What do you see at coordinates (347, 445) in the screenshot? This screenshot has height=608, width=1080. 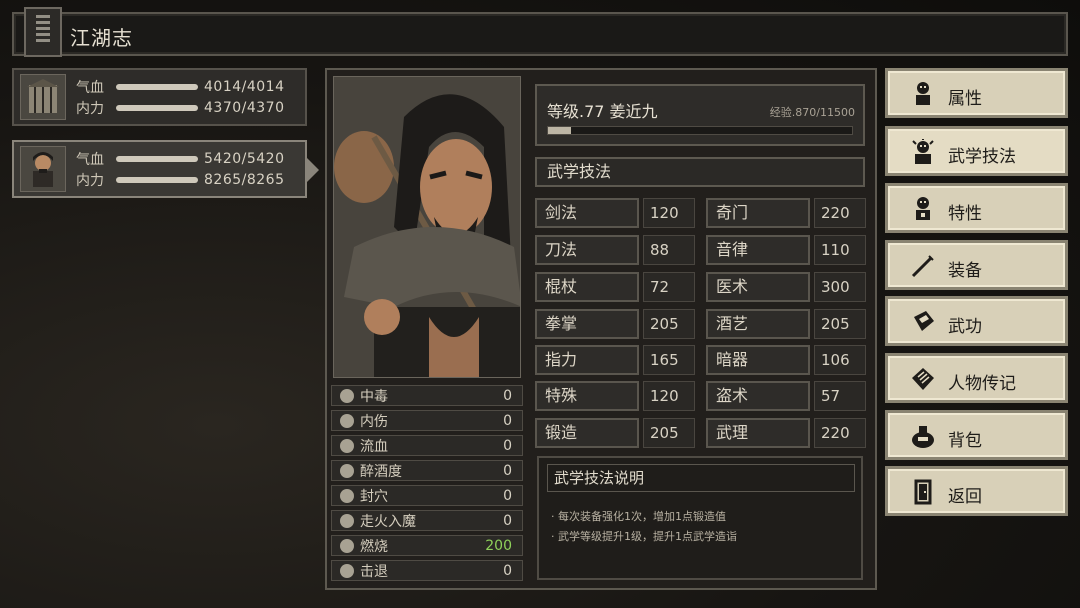 I see `blood-drop-icon` at bounding box center [347, 445].